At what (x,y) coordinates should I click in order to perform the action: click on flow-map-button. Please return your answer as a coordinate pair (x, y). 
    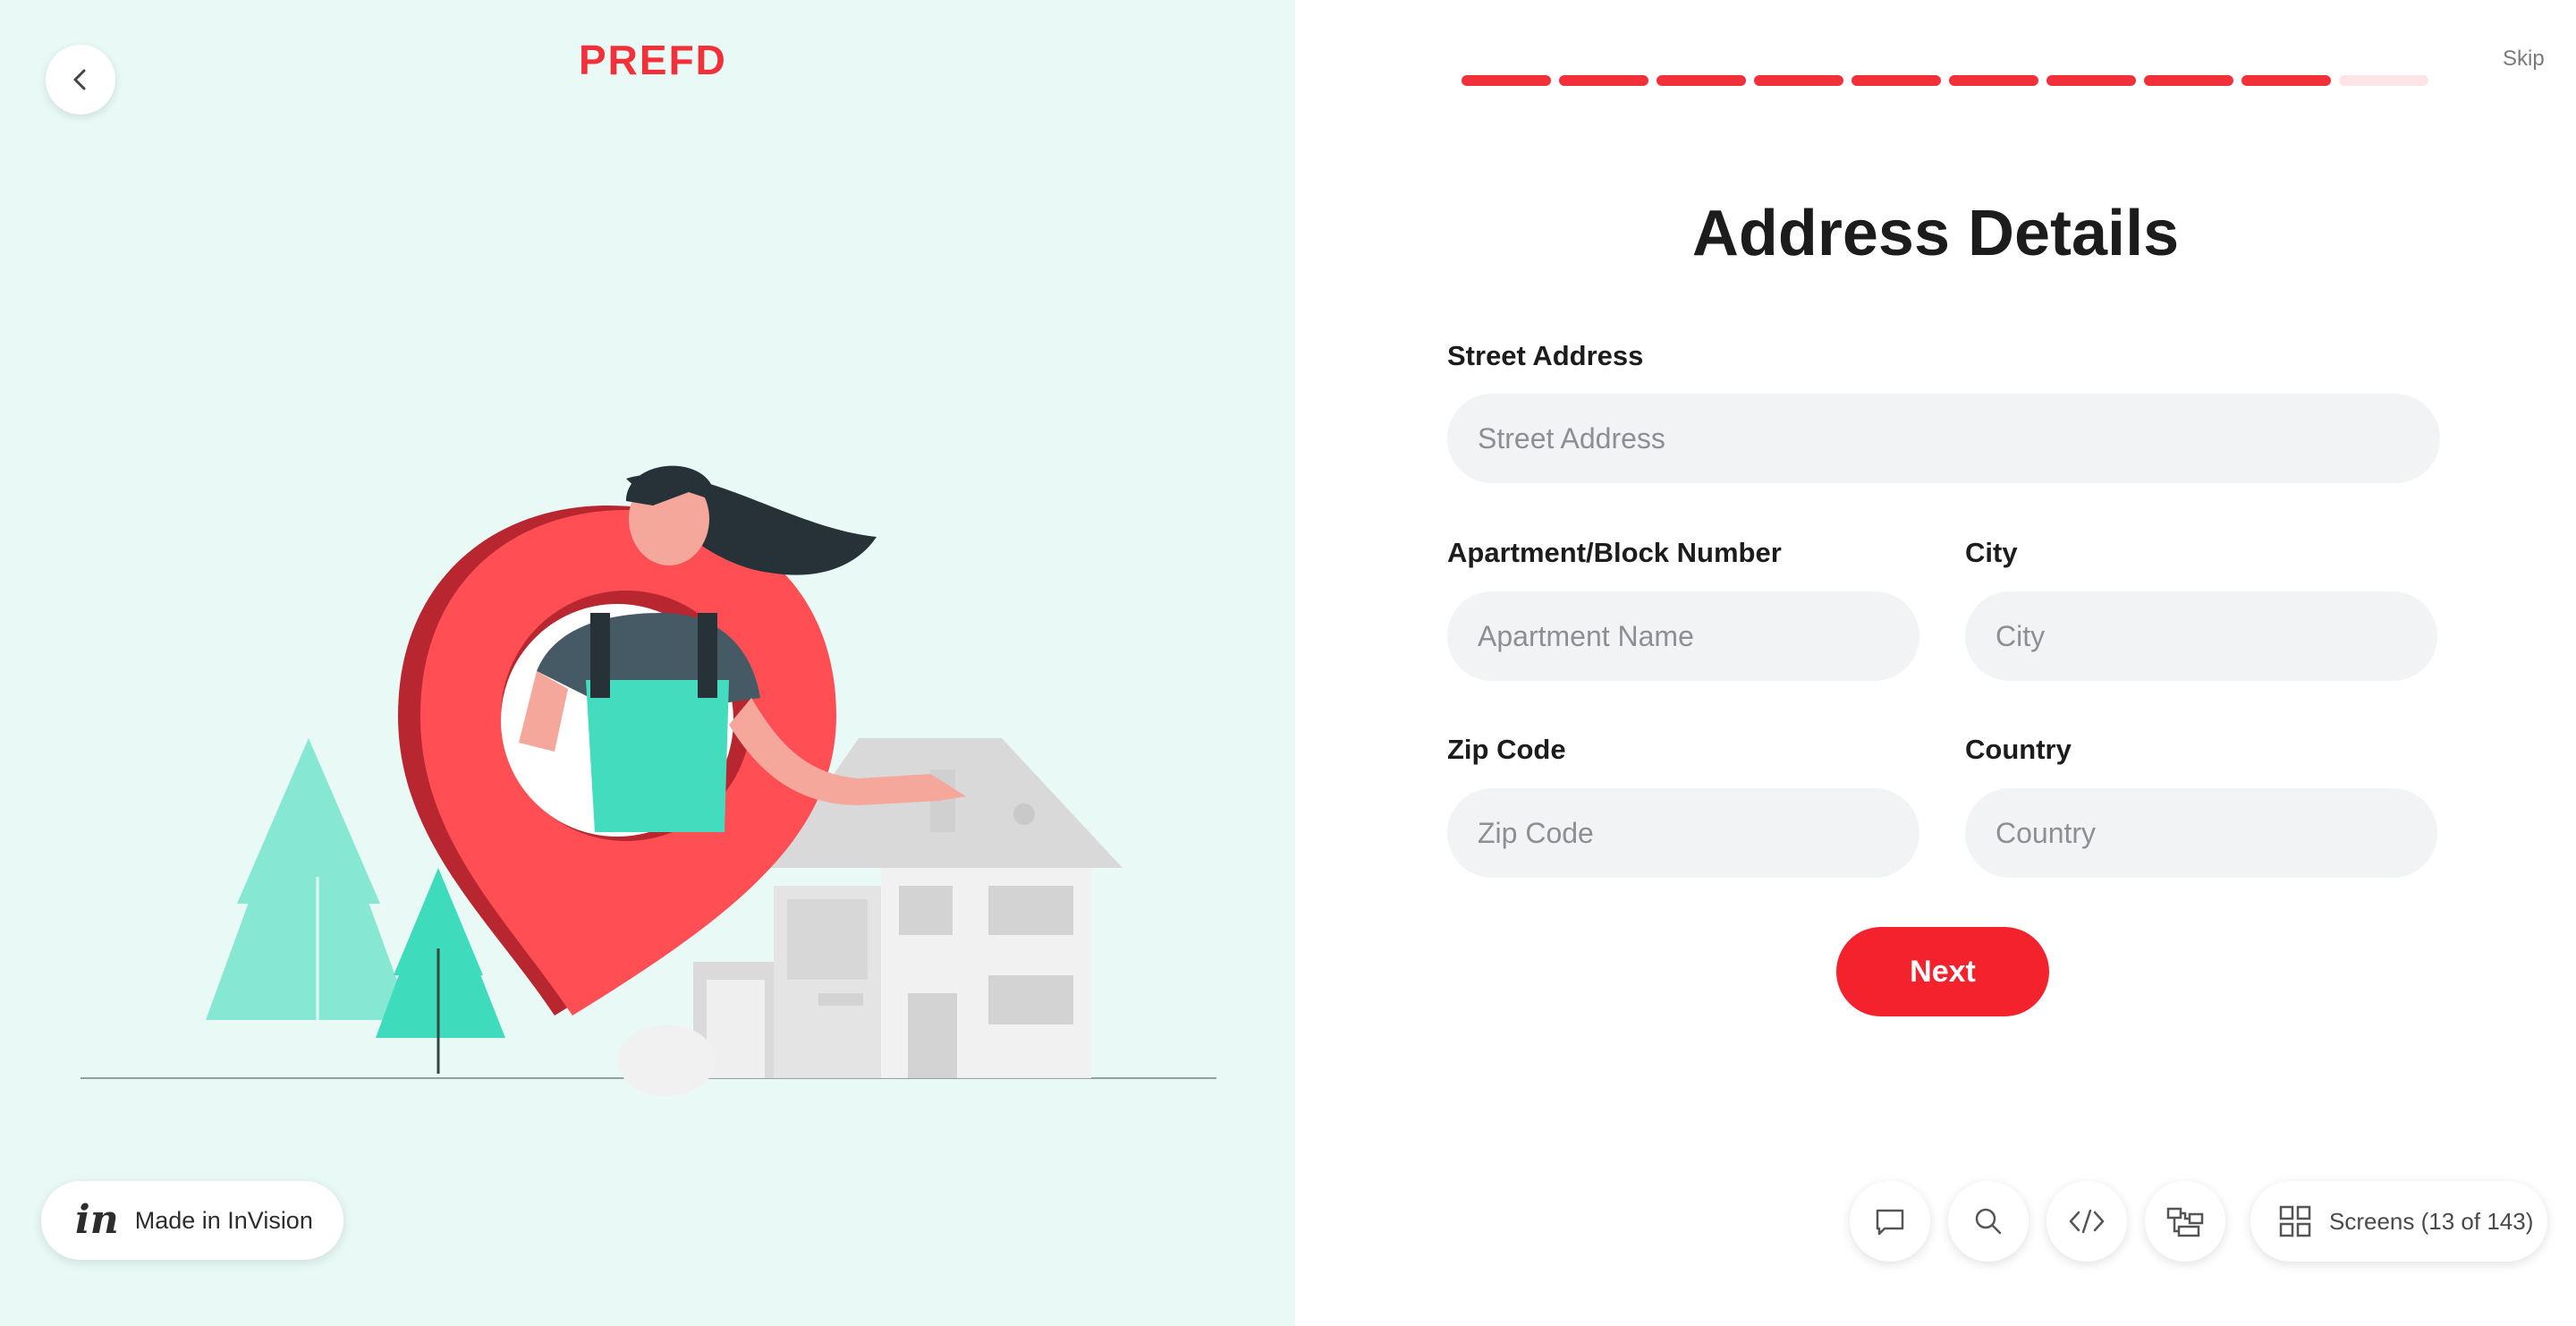
    Looking at the image, I should click on (2185, 1221).